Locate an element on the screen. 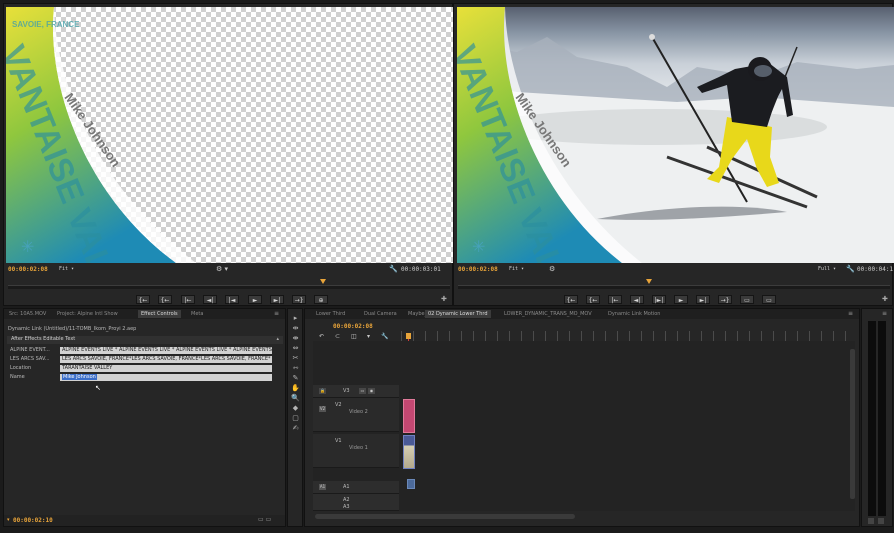 The height and width of the screenshot is (533, 894). pen-tool-icon: ✎ is located at coordinates (295, 378).